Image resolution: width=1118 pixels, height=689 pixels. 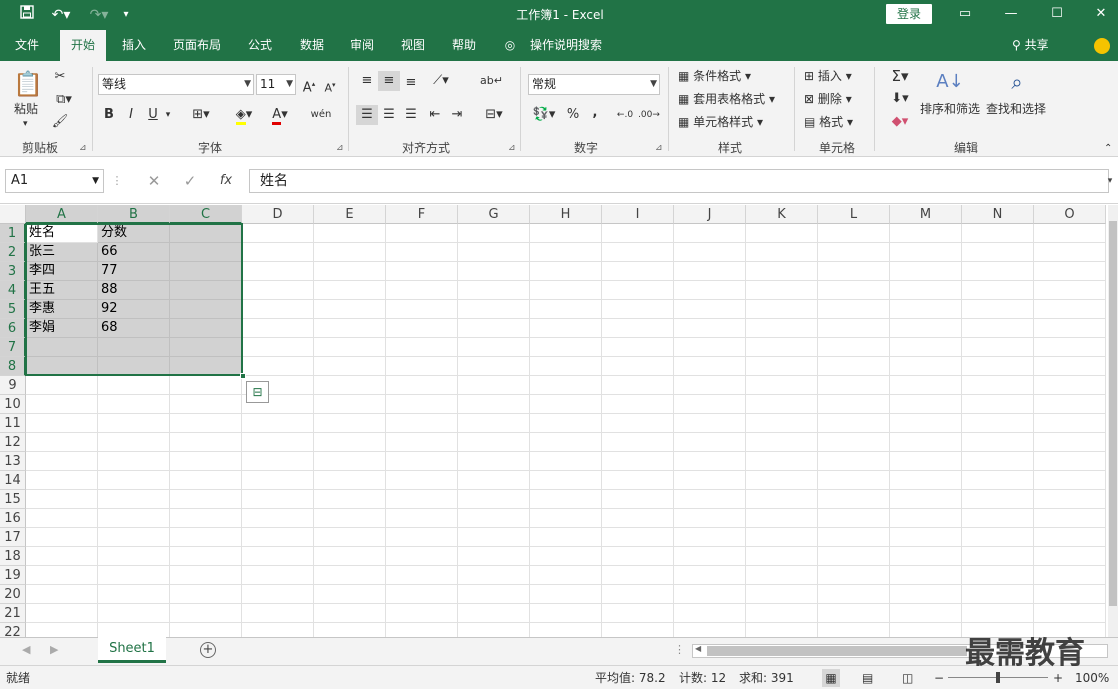 I want to click on cell-f17, so click(x=422, y=537).